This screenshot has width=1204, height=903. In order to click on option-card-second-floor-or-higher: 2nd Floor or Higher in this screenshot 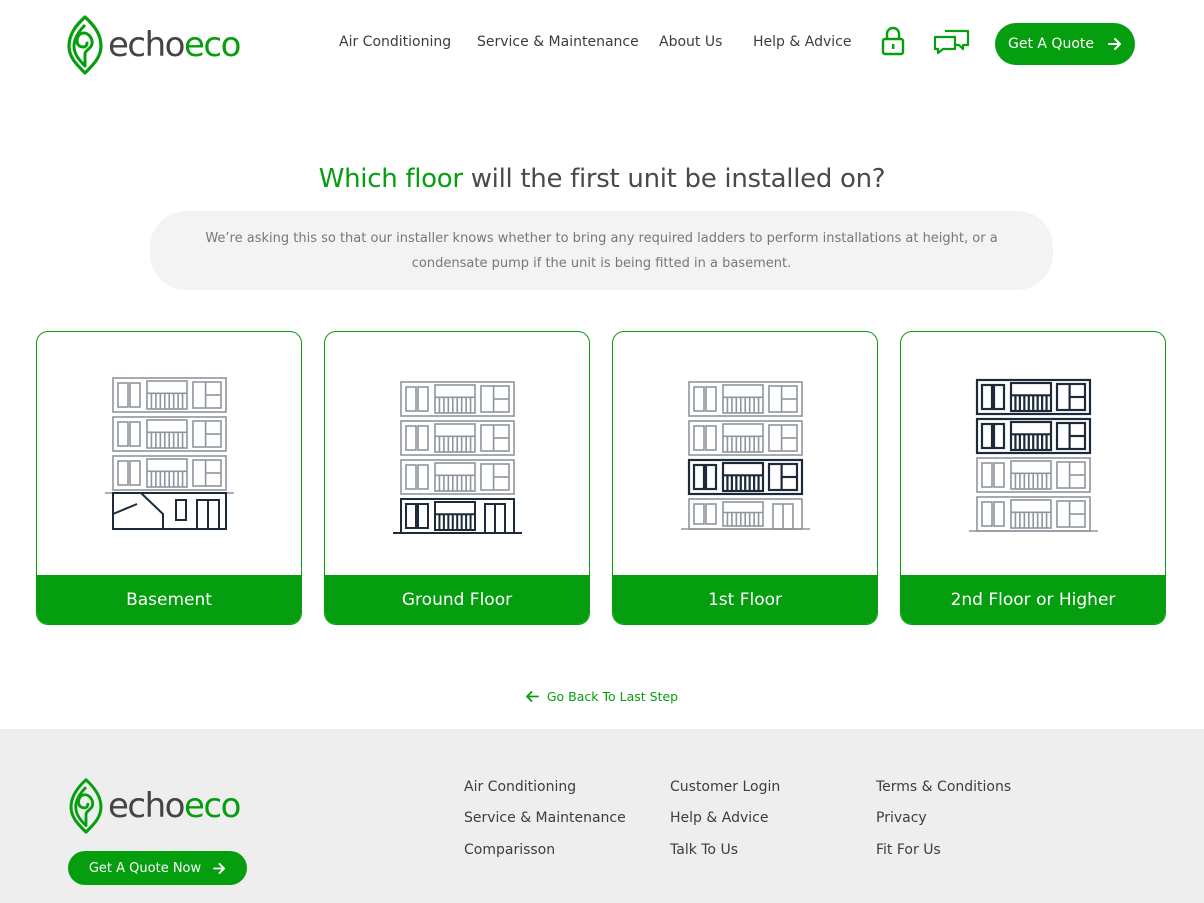, I will do `click(1033, 478)`.